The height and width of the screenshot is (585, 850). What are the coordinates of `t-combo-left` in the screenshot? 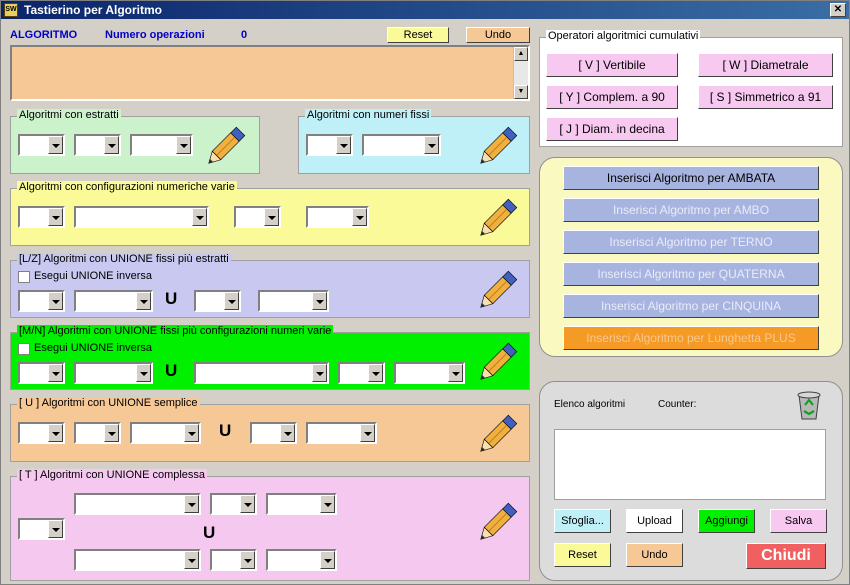 It's located at (41, 529).